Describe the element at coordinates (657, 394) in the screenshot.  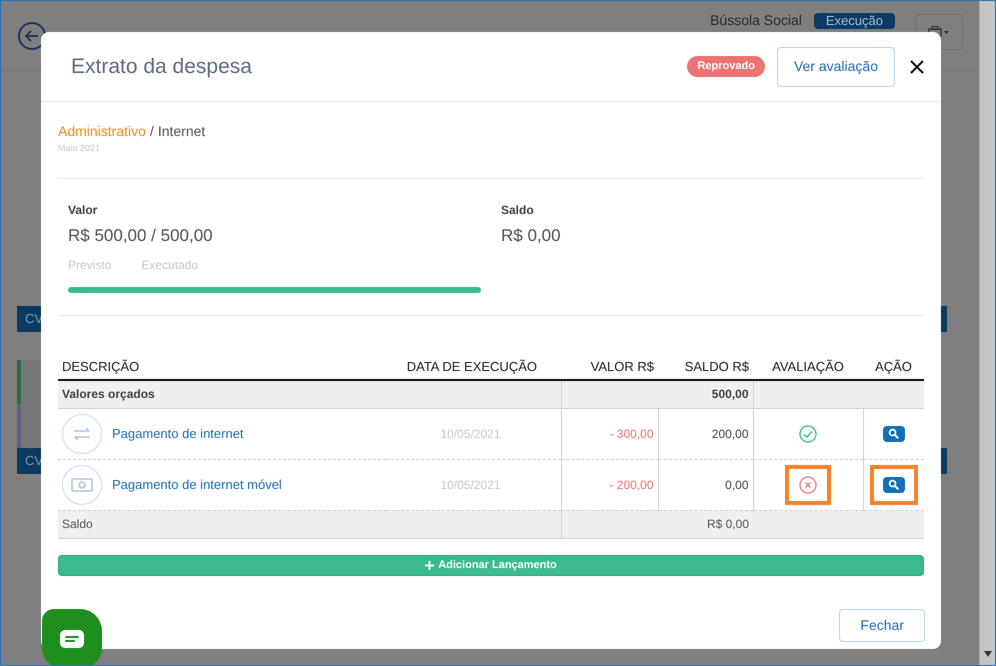
I see `table-cell: 500,00` at that location.